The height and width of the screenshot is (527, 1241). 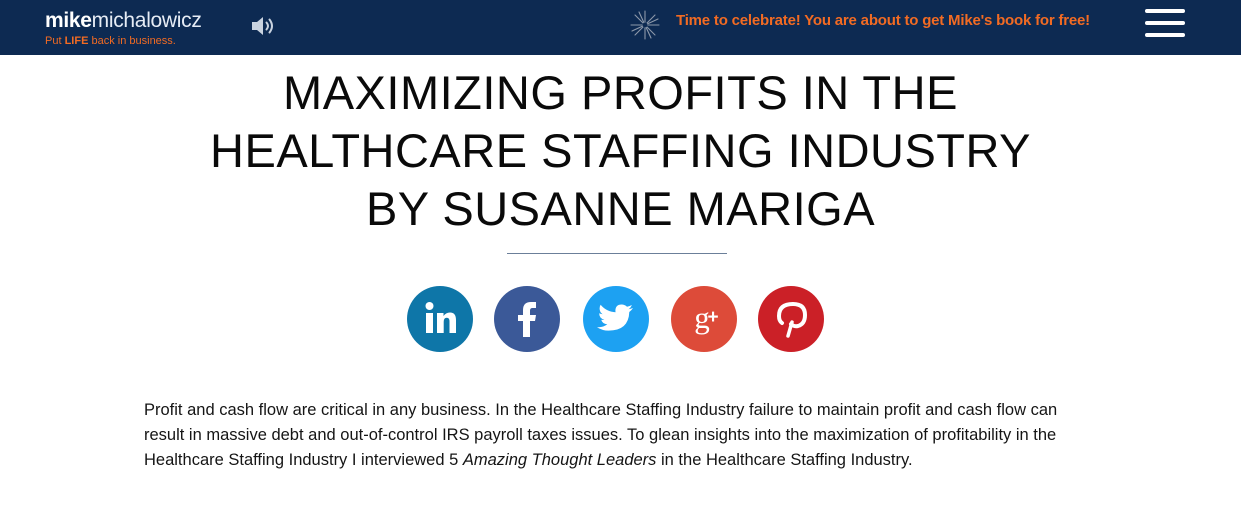 I want to click on logo-tagline: Put LIFE back in business., so click(x=123, y=41).